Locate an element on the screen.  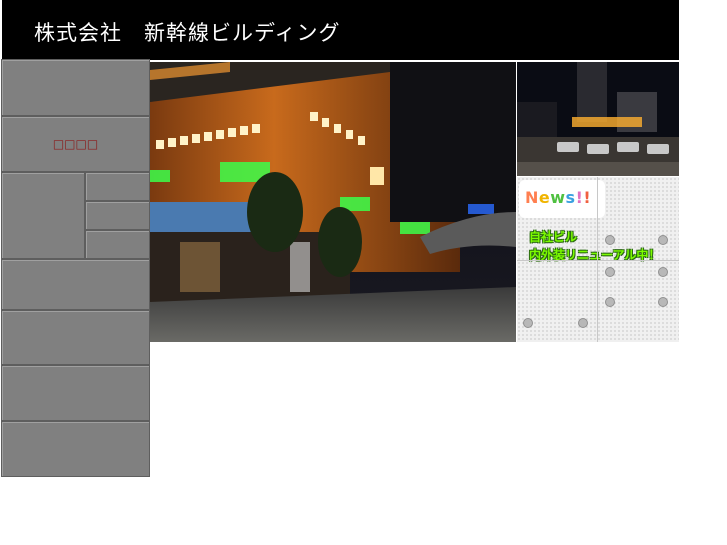
panel-seam is located at coordinates (598, 260).